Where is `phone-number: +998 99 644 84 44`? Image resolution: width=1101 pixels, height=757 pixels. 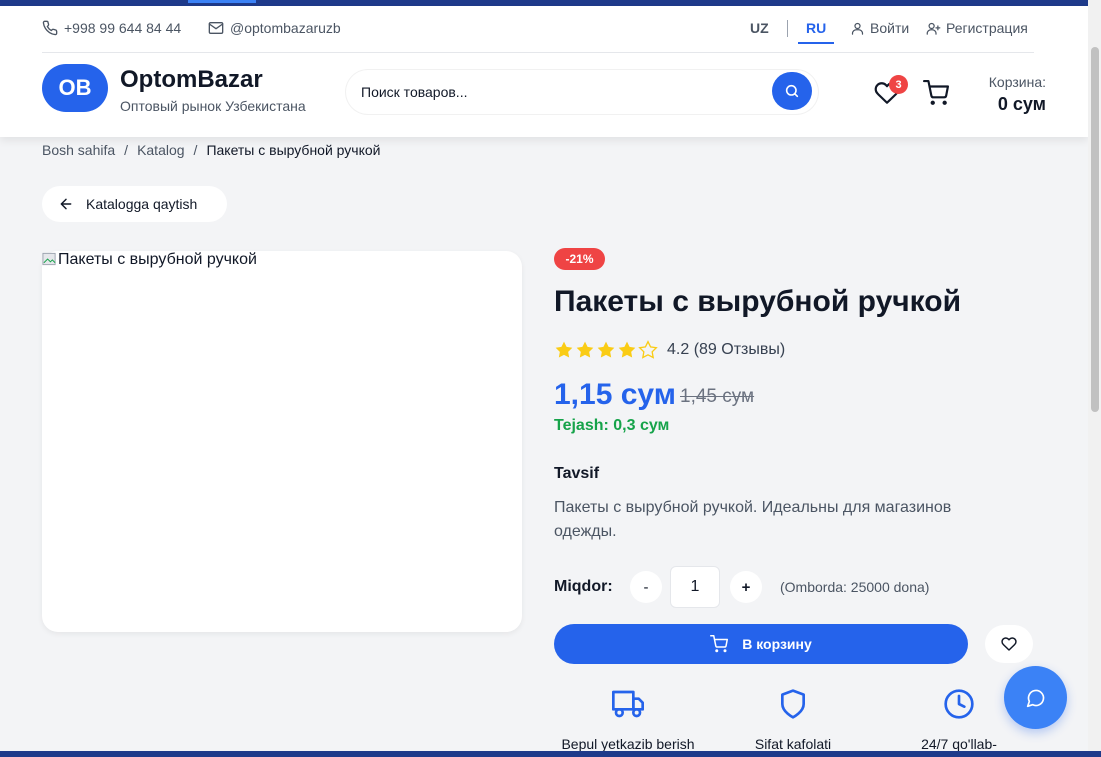 phone-number: +998 99 644 84 44 is located at coordinates (123, 28).